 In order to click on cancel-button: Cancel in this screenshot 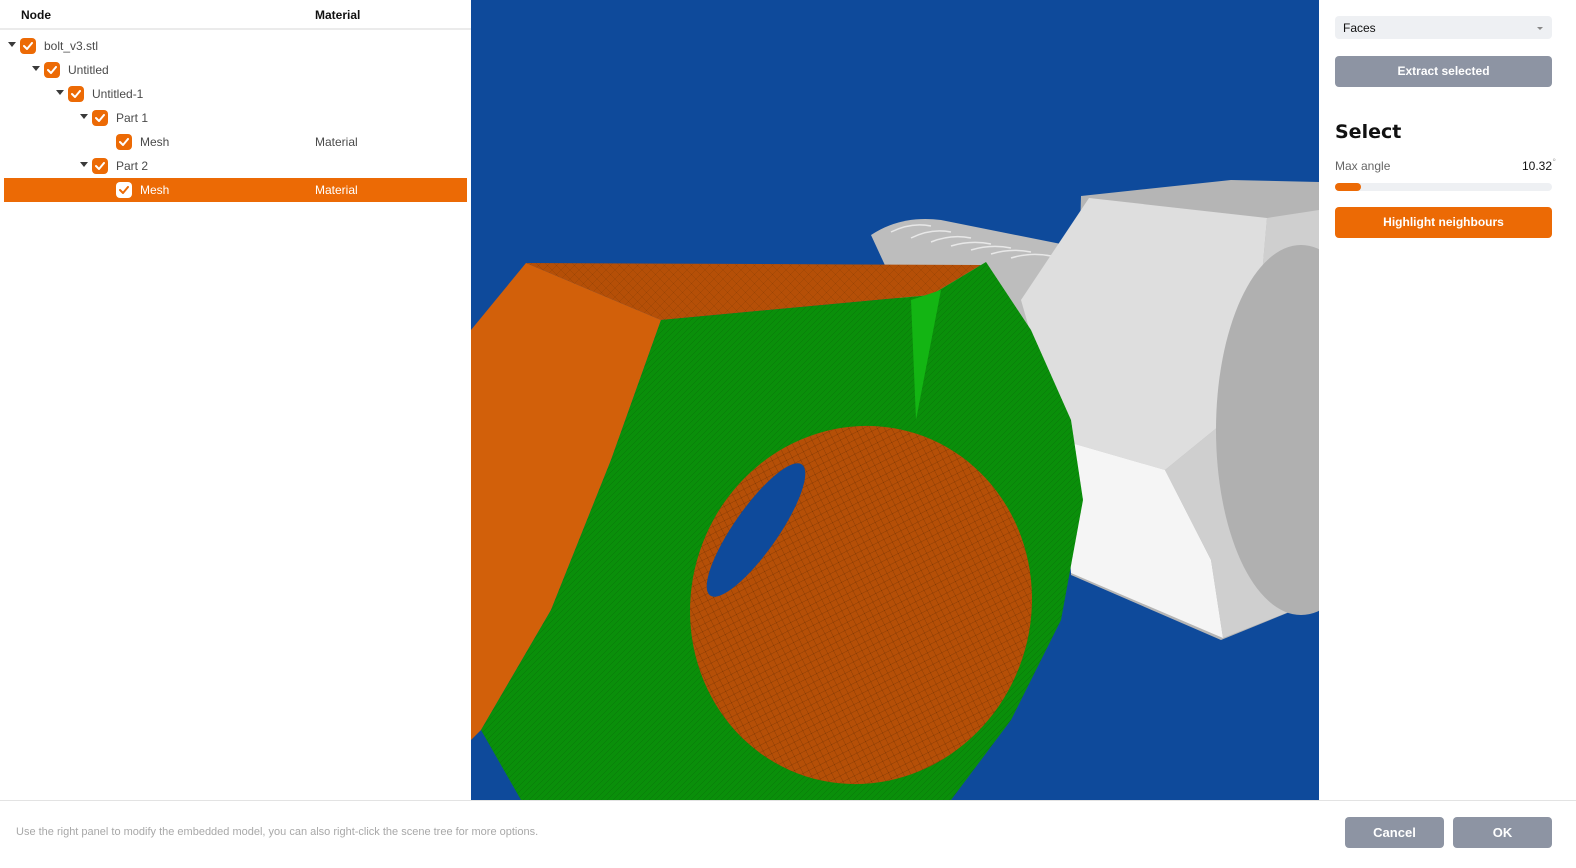, I will do `click(1394, 832)`.